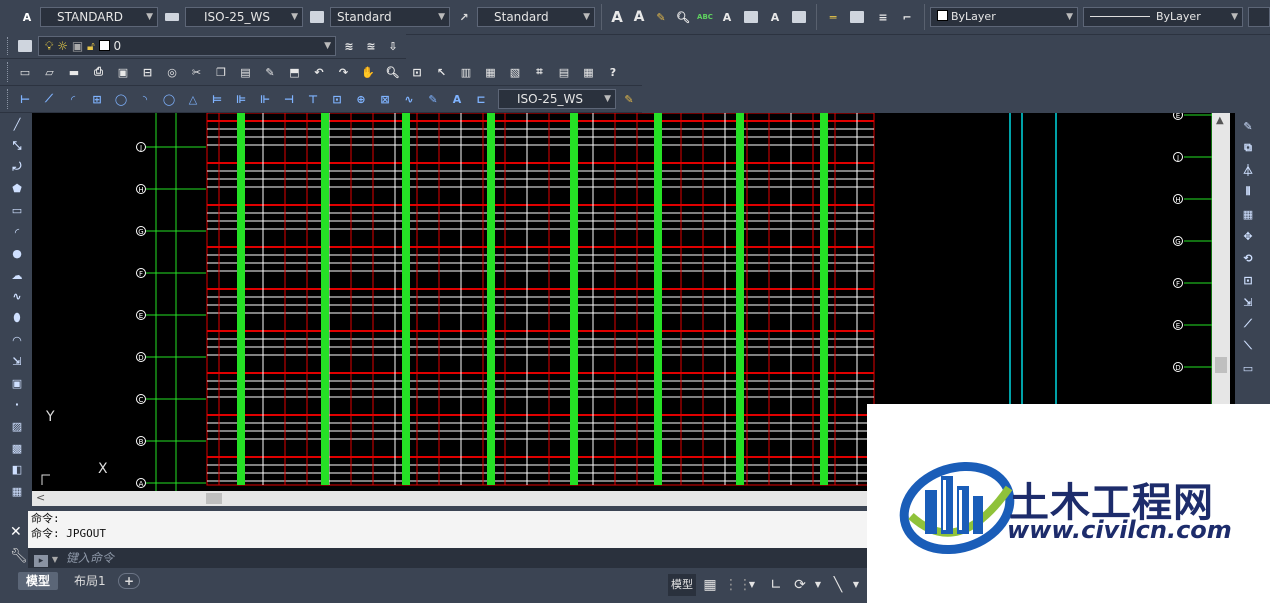  I want to click on layer-select: 💡︎ ☼ ▣ 🔓︎ 0 ▼, so click(187, 46).